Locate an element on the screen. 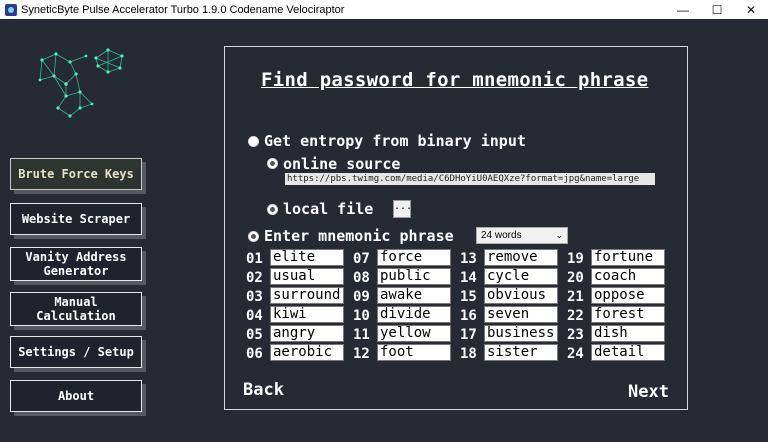 The height and width of the screenshot is (442, 768). nav-vanity-address-generator: Vanity Address Generator is located at coordinates (76, 264).